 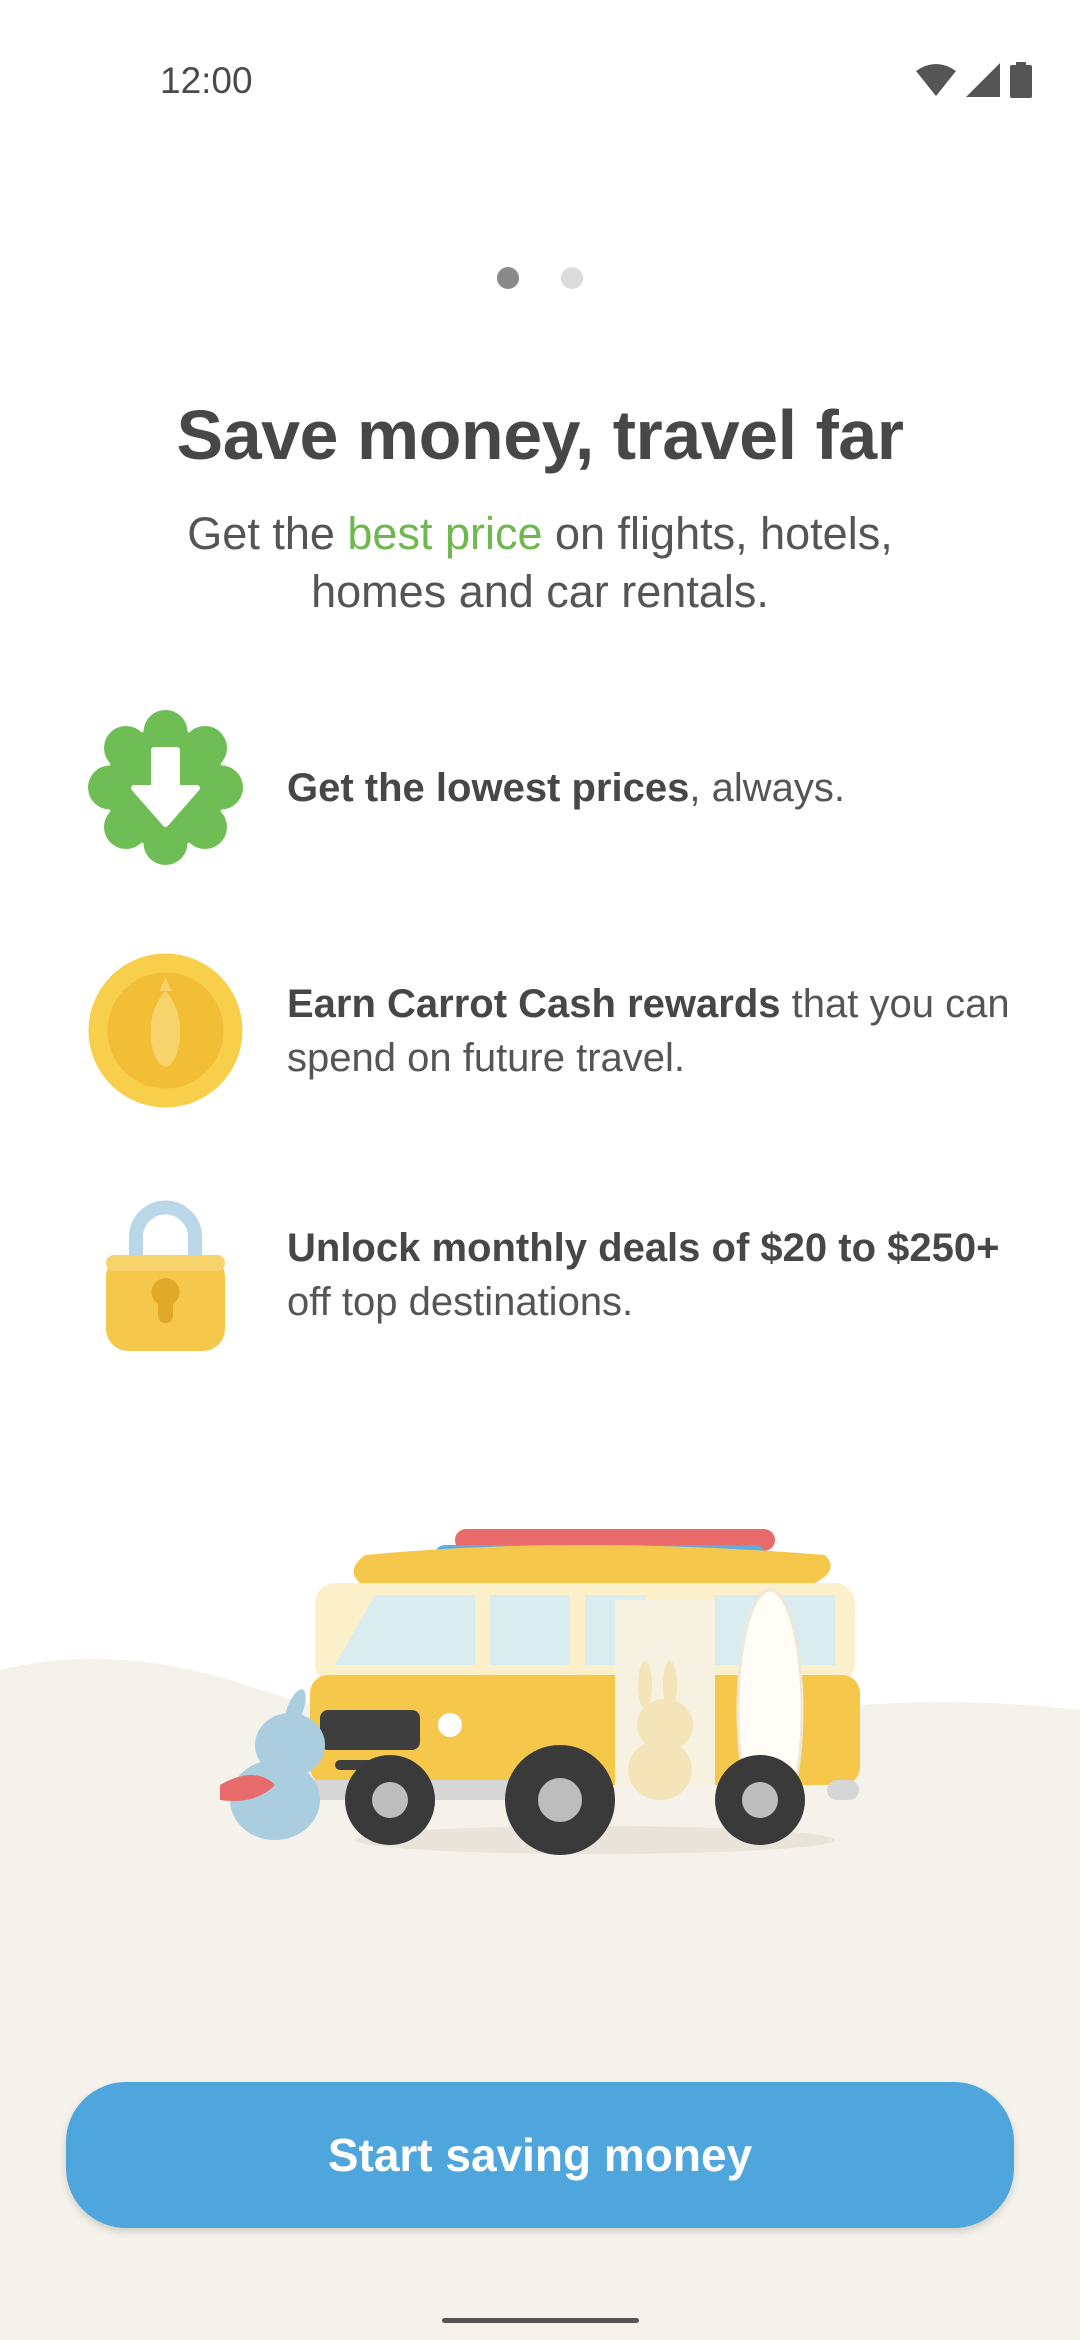 What do you see at coordinates (880, 1247) in the screenshot?
I see `feature-highlight: $20 to $250+` at bounding box center [880, 1247].